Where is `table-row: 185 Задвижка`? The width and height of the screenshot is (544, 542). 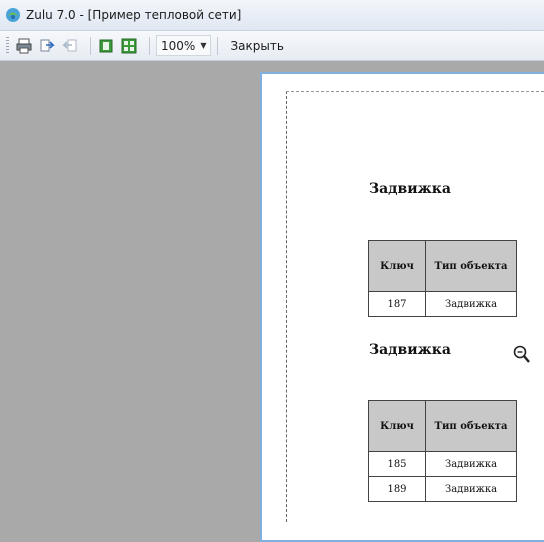
table-row: 185 Задвижка is located at coordinates (442, 464).